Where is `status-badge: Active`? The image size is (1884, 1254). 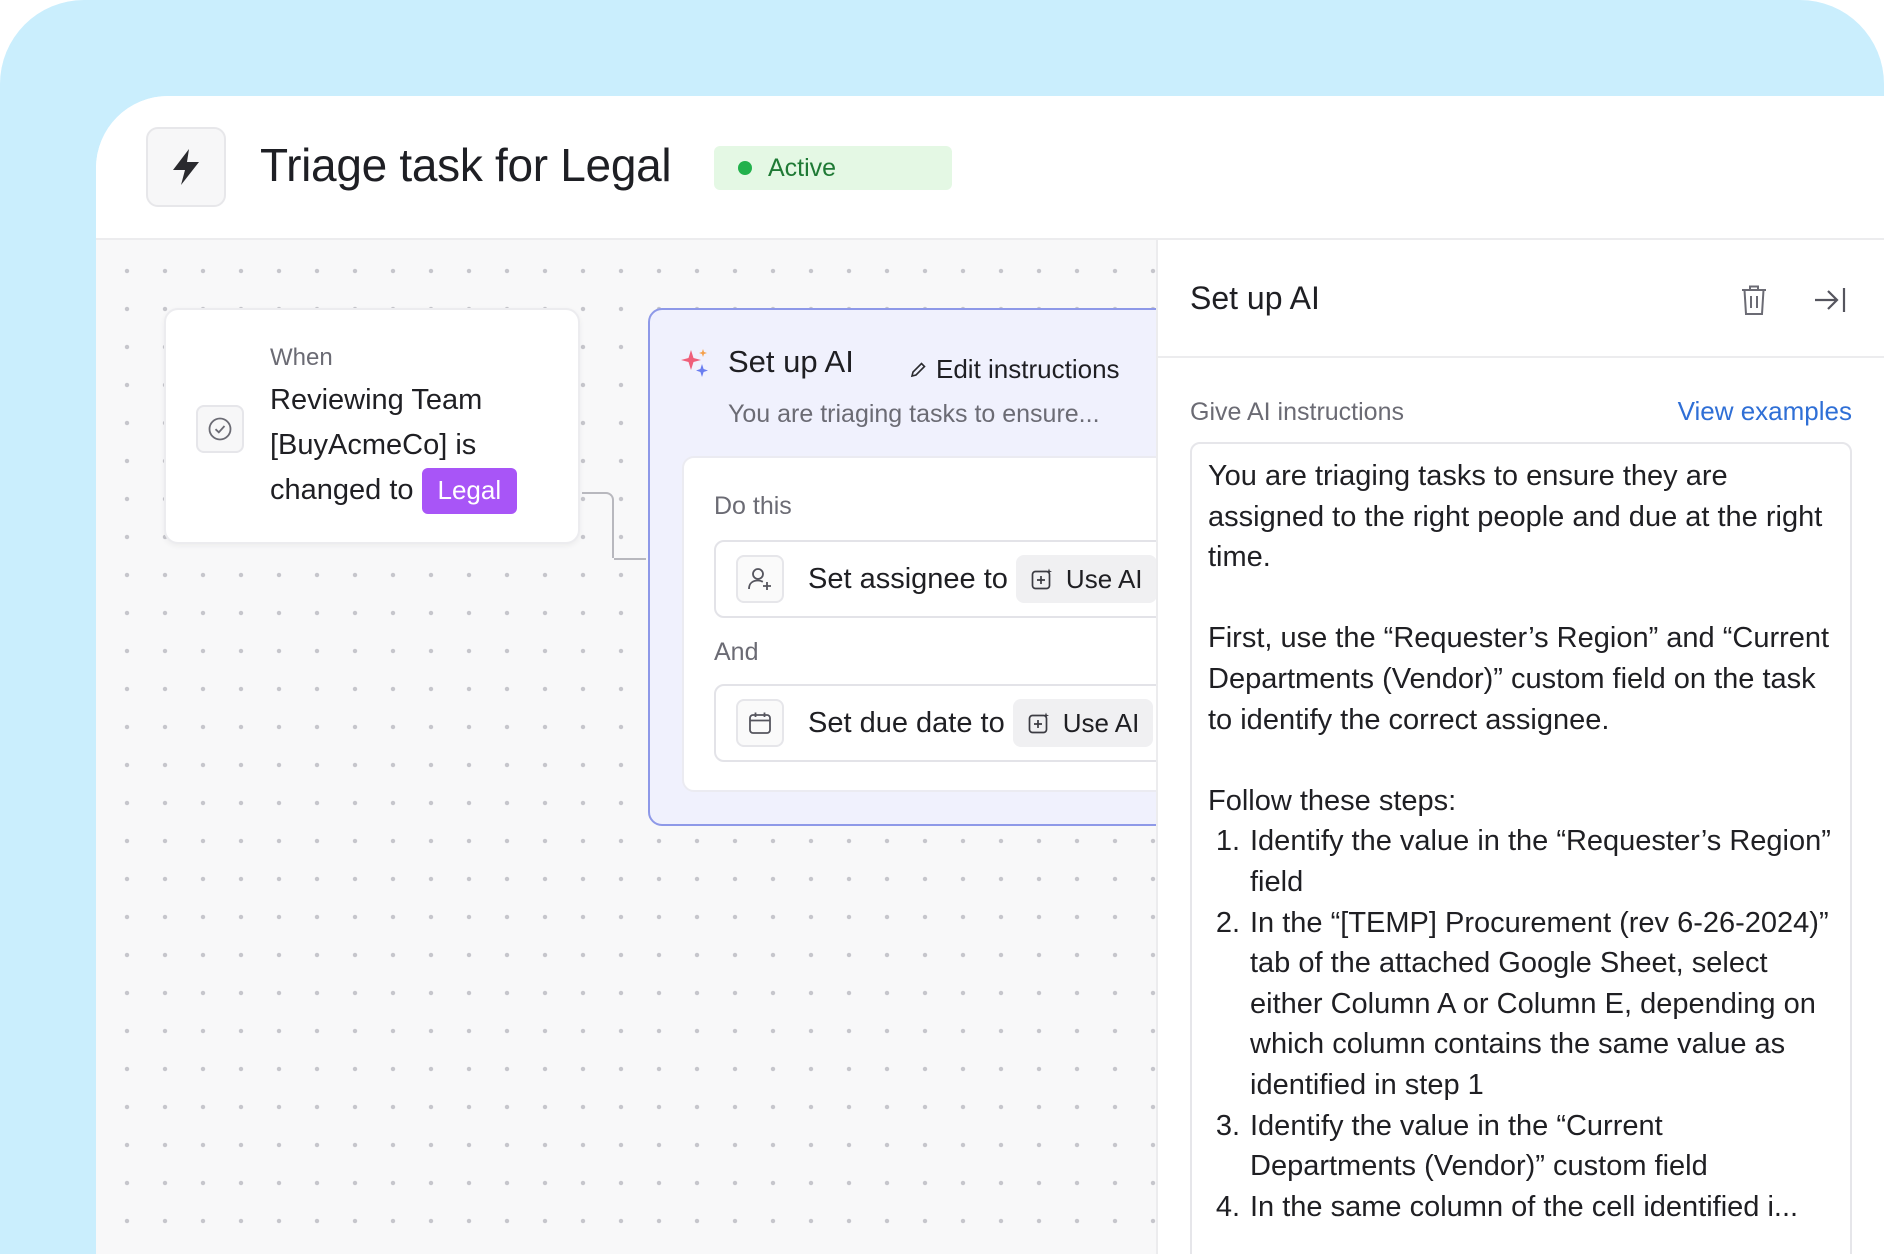 status-badge: Active is located at coordinates (833, 168).